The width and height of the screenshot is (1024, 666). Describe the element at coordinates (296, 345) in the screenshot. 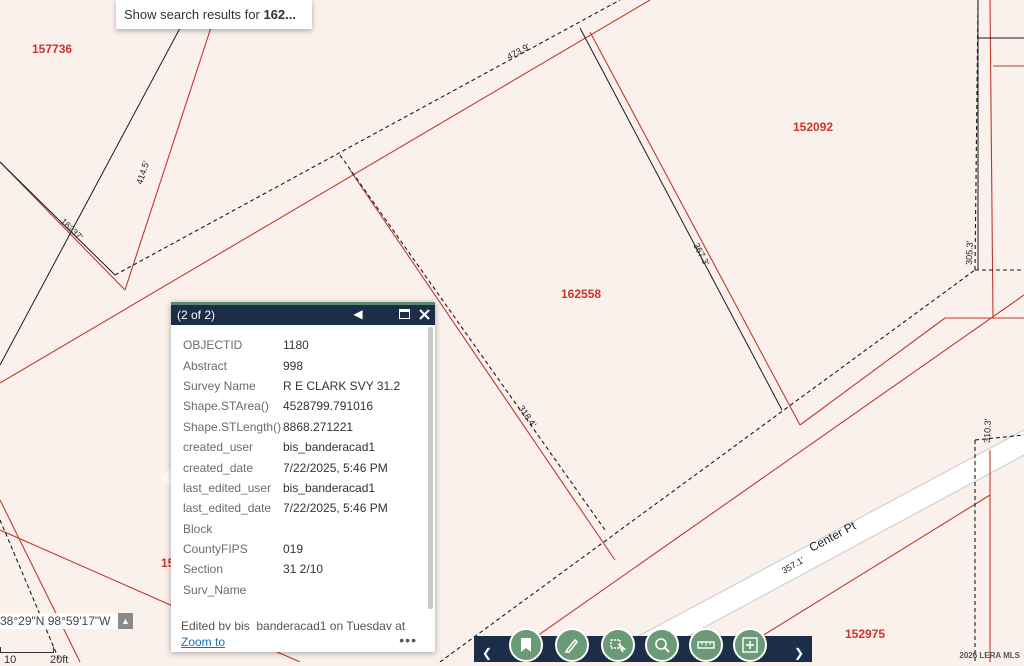

I see `attribute-value: 1180` at that location.